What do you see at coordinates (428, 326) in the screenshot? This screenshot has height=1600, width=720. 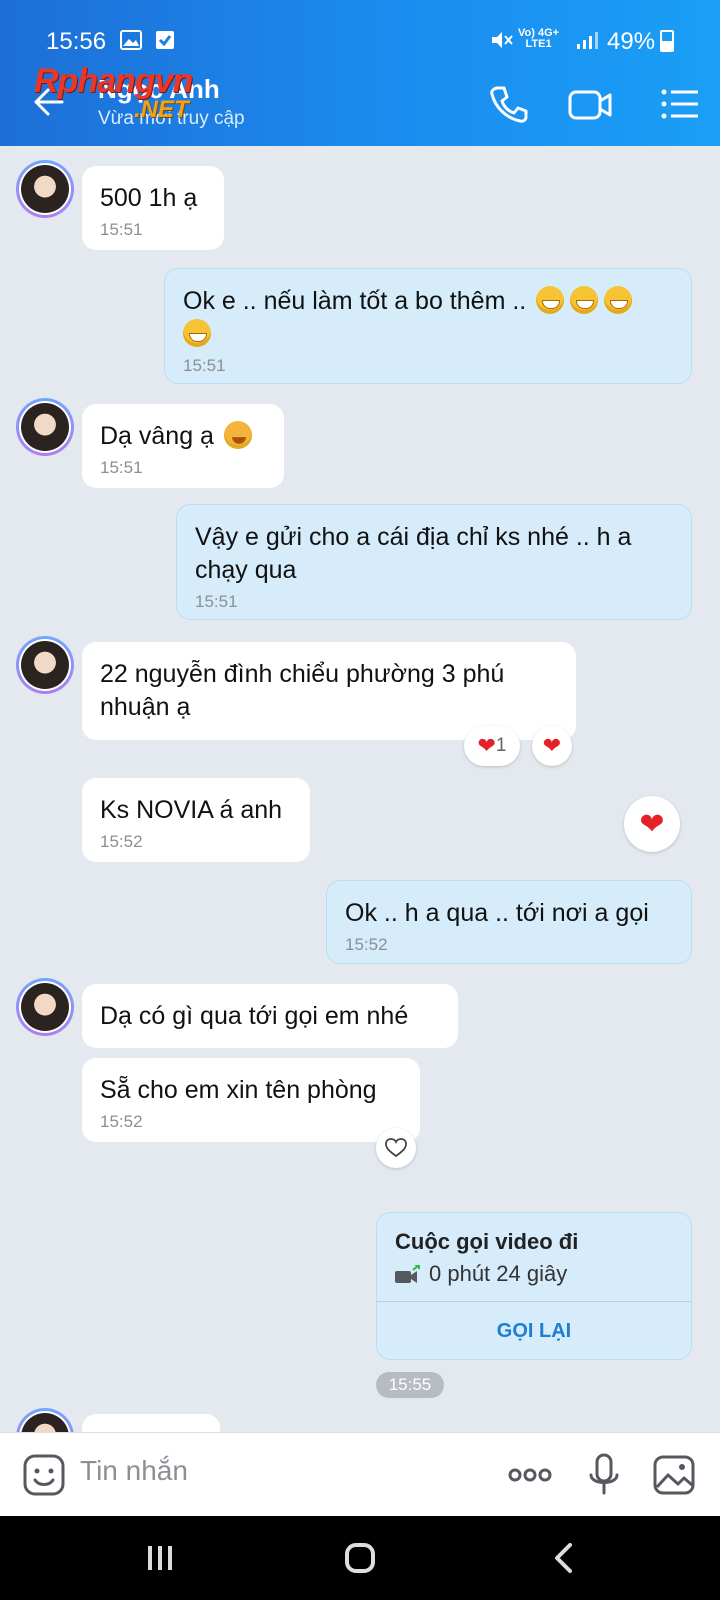 I see `outgoing-message: Ok e .. nếu làm tốt a bo thêm .. 15:51` at bounding box center [428, 326].